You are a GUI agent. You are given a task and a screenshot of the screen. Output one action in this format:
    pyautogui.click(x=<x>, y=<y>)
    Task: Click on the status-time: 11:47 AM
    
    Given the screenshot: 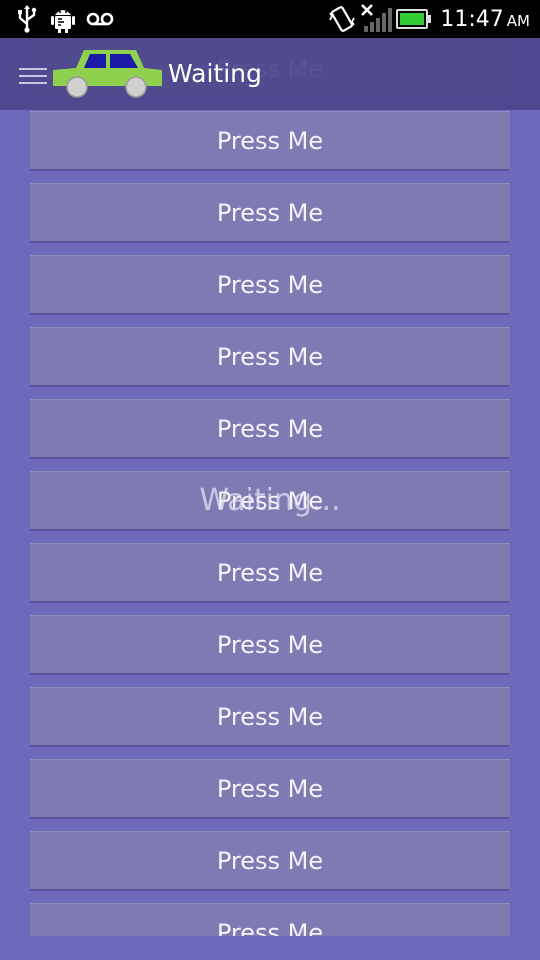 What is the action you would take?
    pyautogui.click(x=485, y=20)
    